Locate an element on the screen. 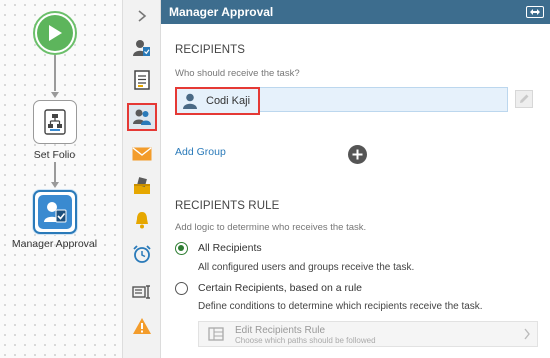  start-node is located at coordinates (55, 33).